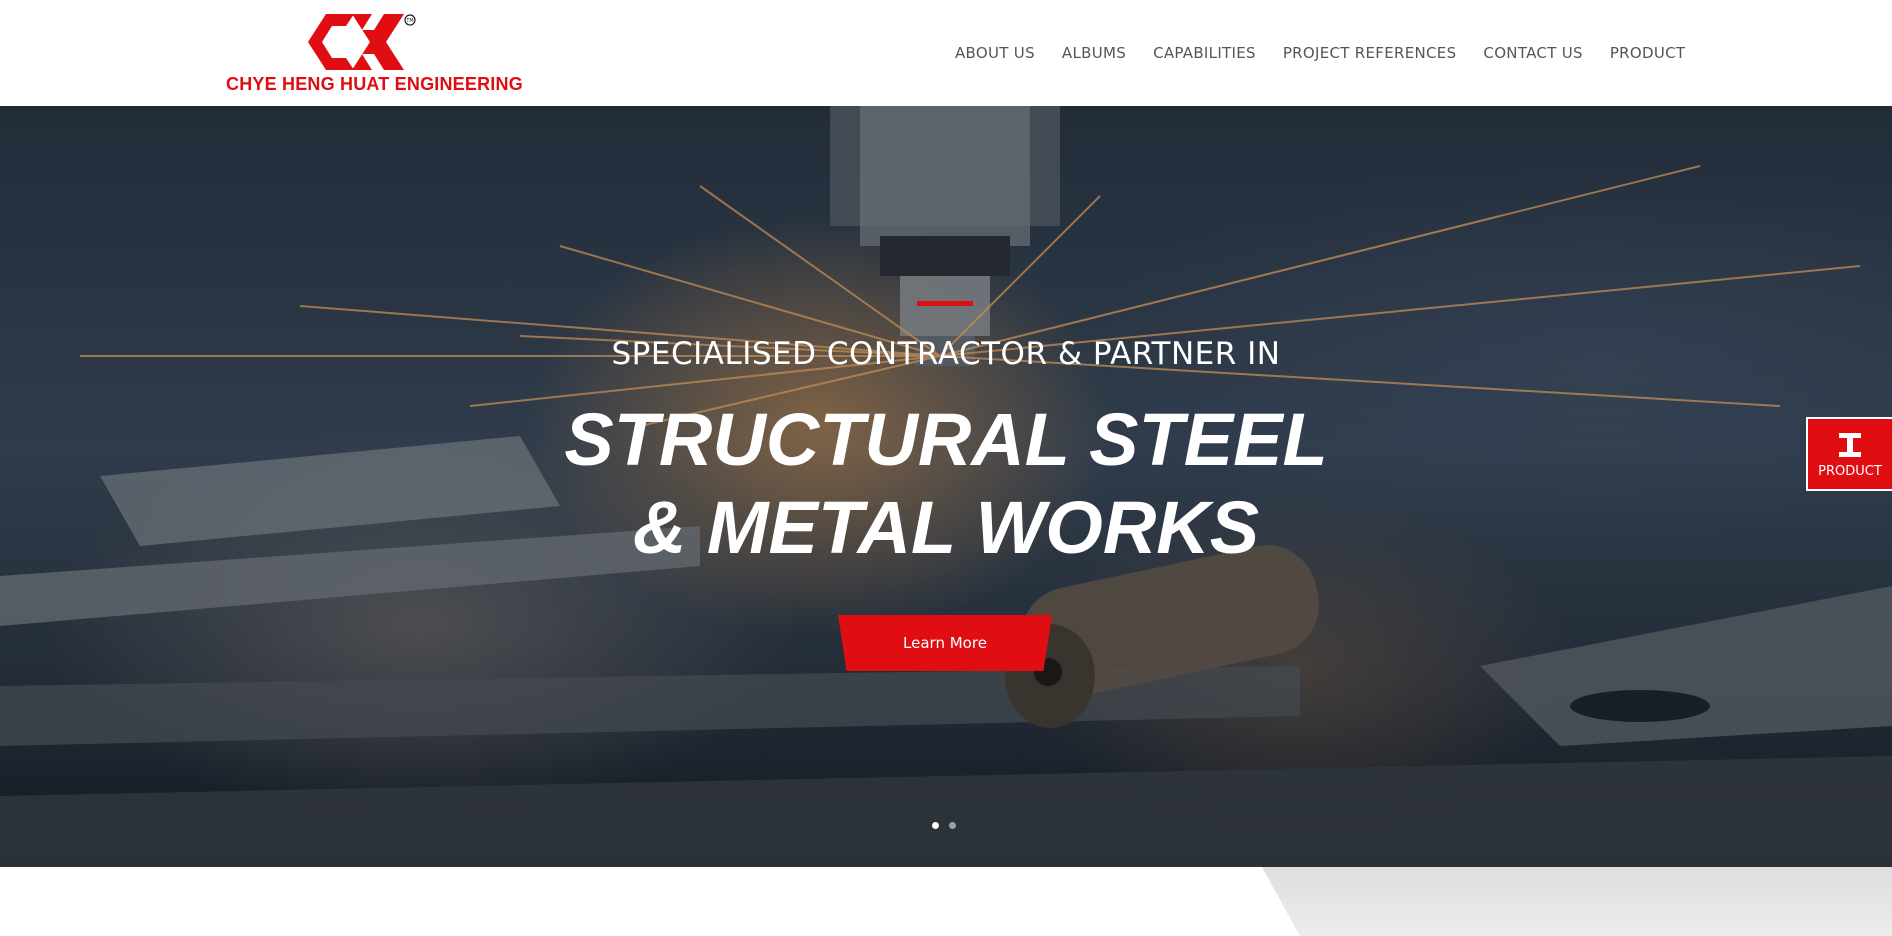 This screenshot has height=936, width=1892. What do you see at coordinates (946, 439) in the screenshot?
I see `hero-title-line-1: STRUCTURAL STEEL` at bounding box center [946, 439].